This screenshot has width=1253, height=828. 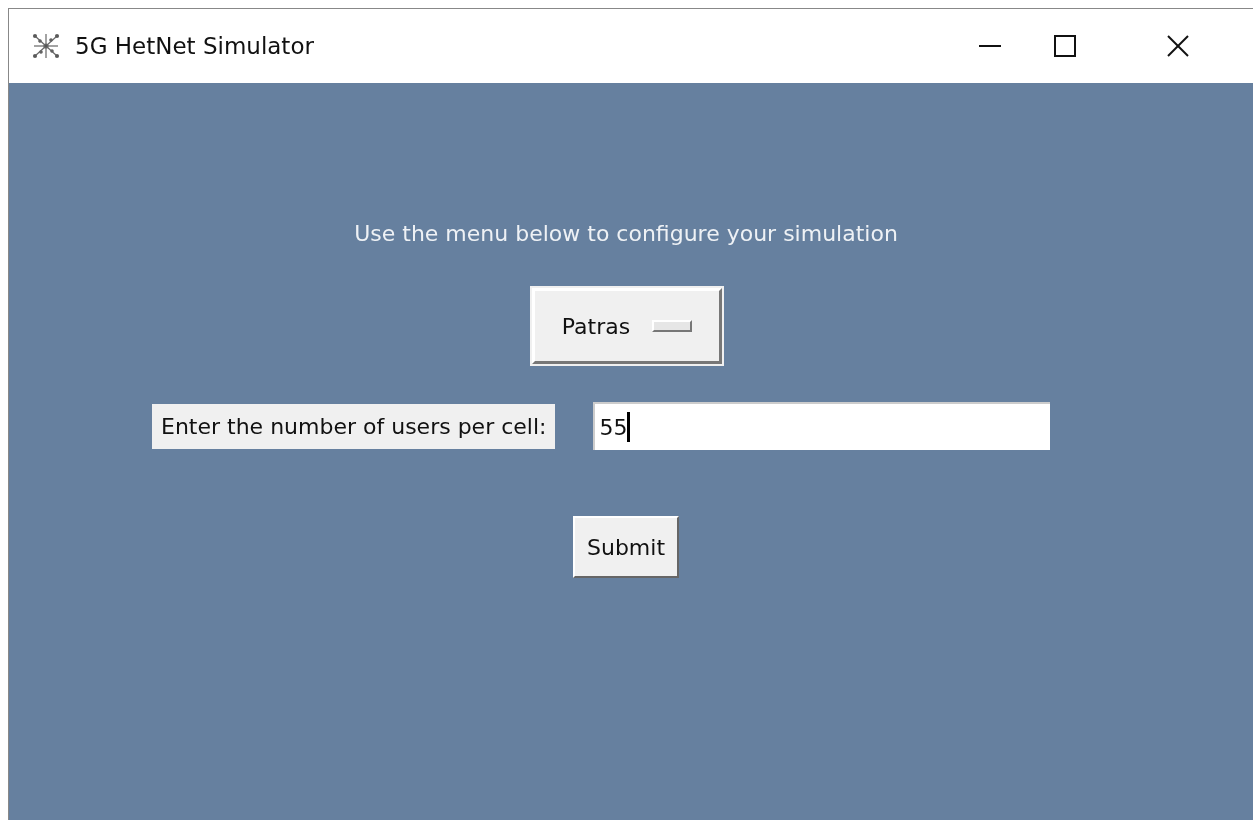 I want to click on close-icon, so click(x=1177, y=46).